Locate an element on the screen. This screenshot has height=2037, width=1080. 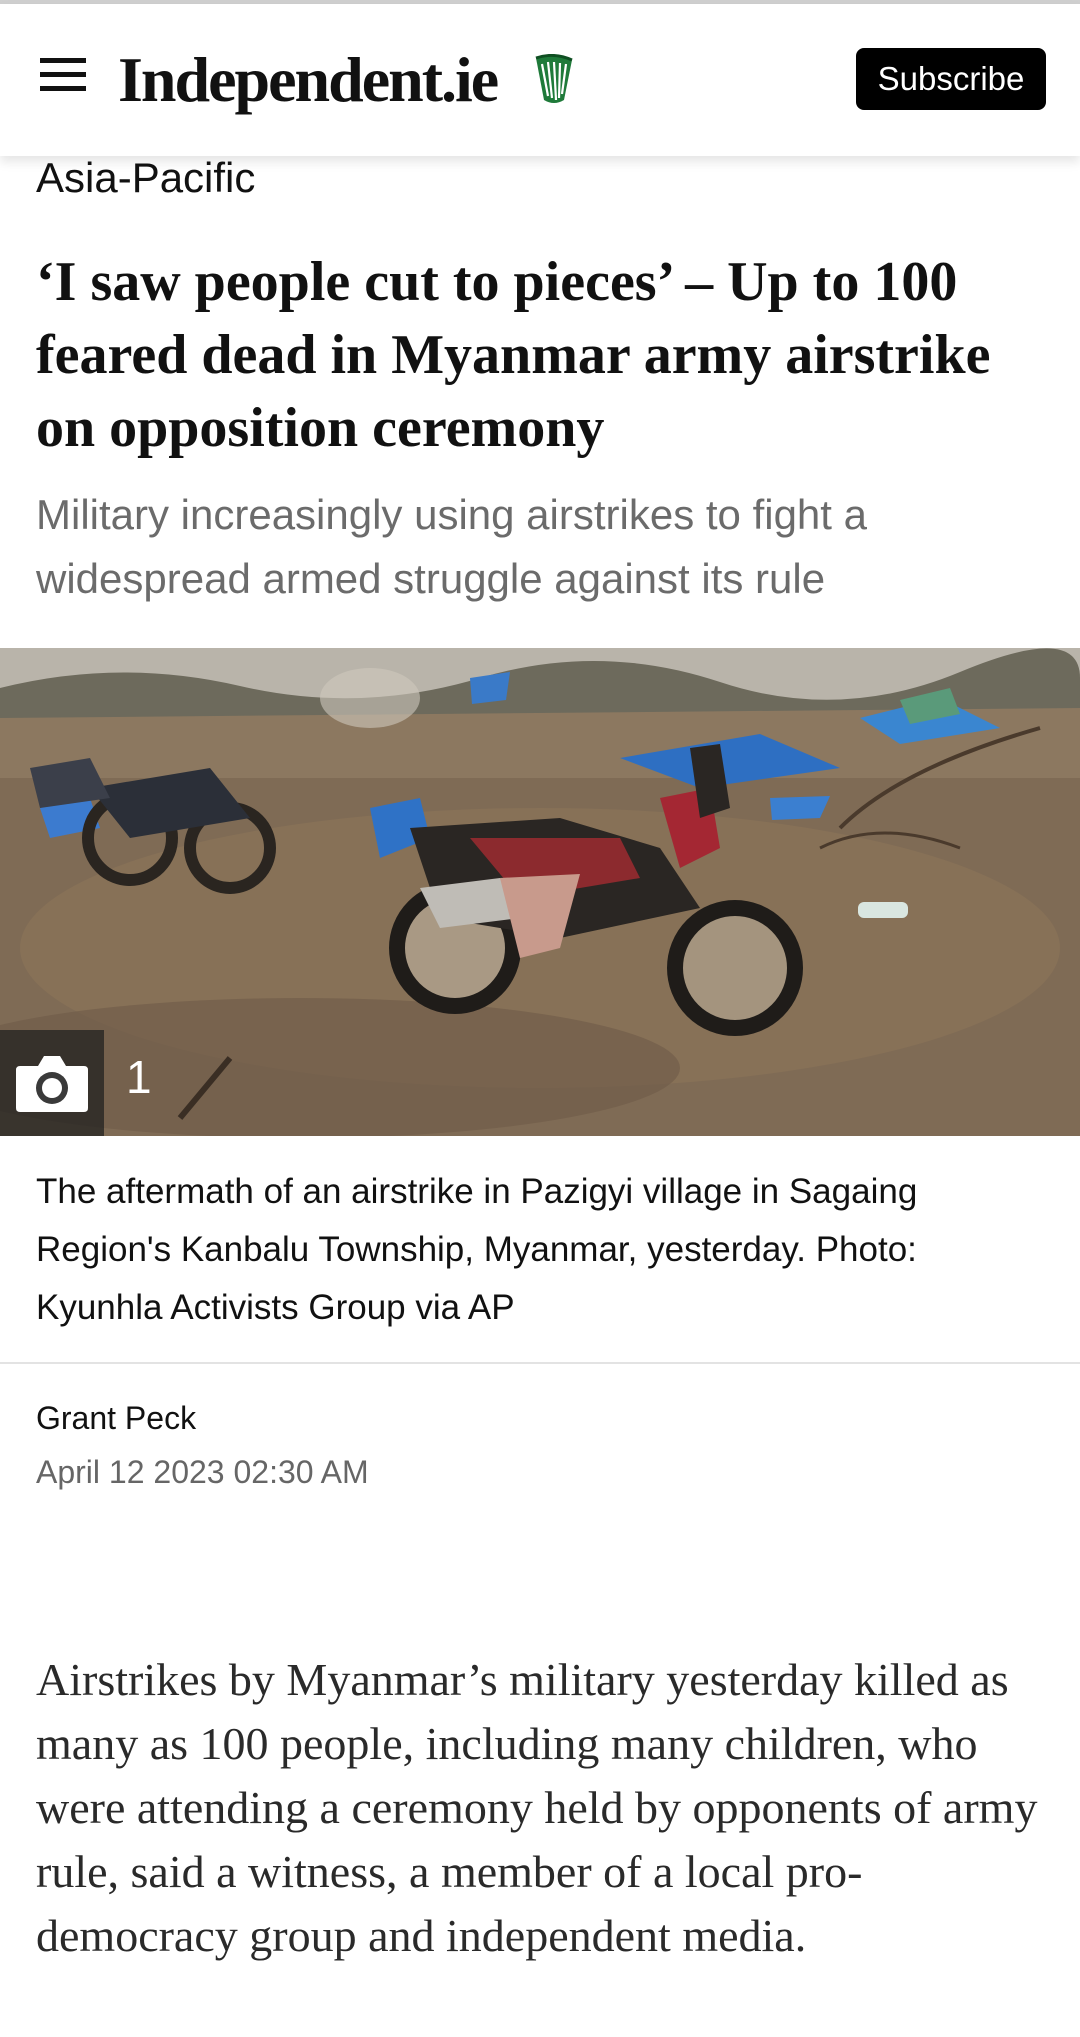
gallery-button is located at coordinates (52, 1083).